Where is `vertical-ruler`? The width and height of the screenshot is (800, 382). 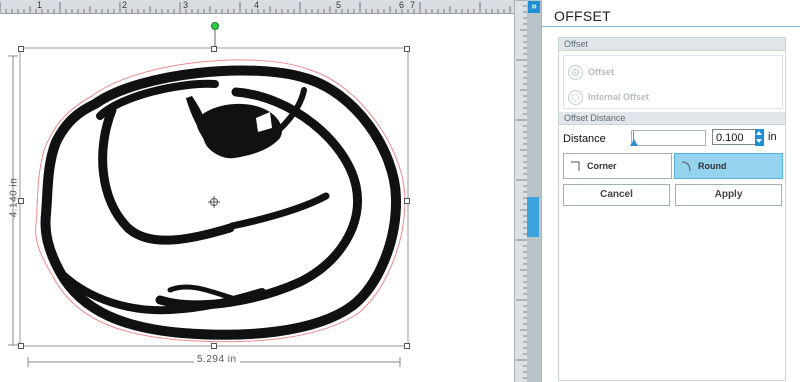 vertical-ruler is located at coordinates (520, 191).